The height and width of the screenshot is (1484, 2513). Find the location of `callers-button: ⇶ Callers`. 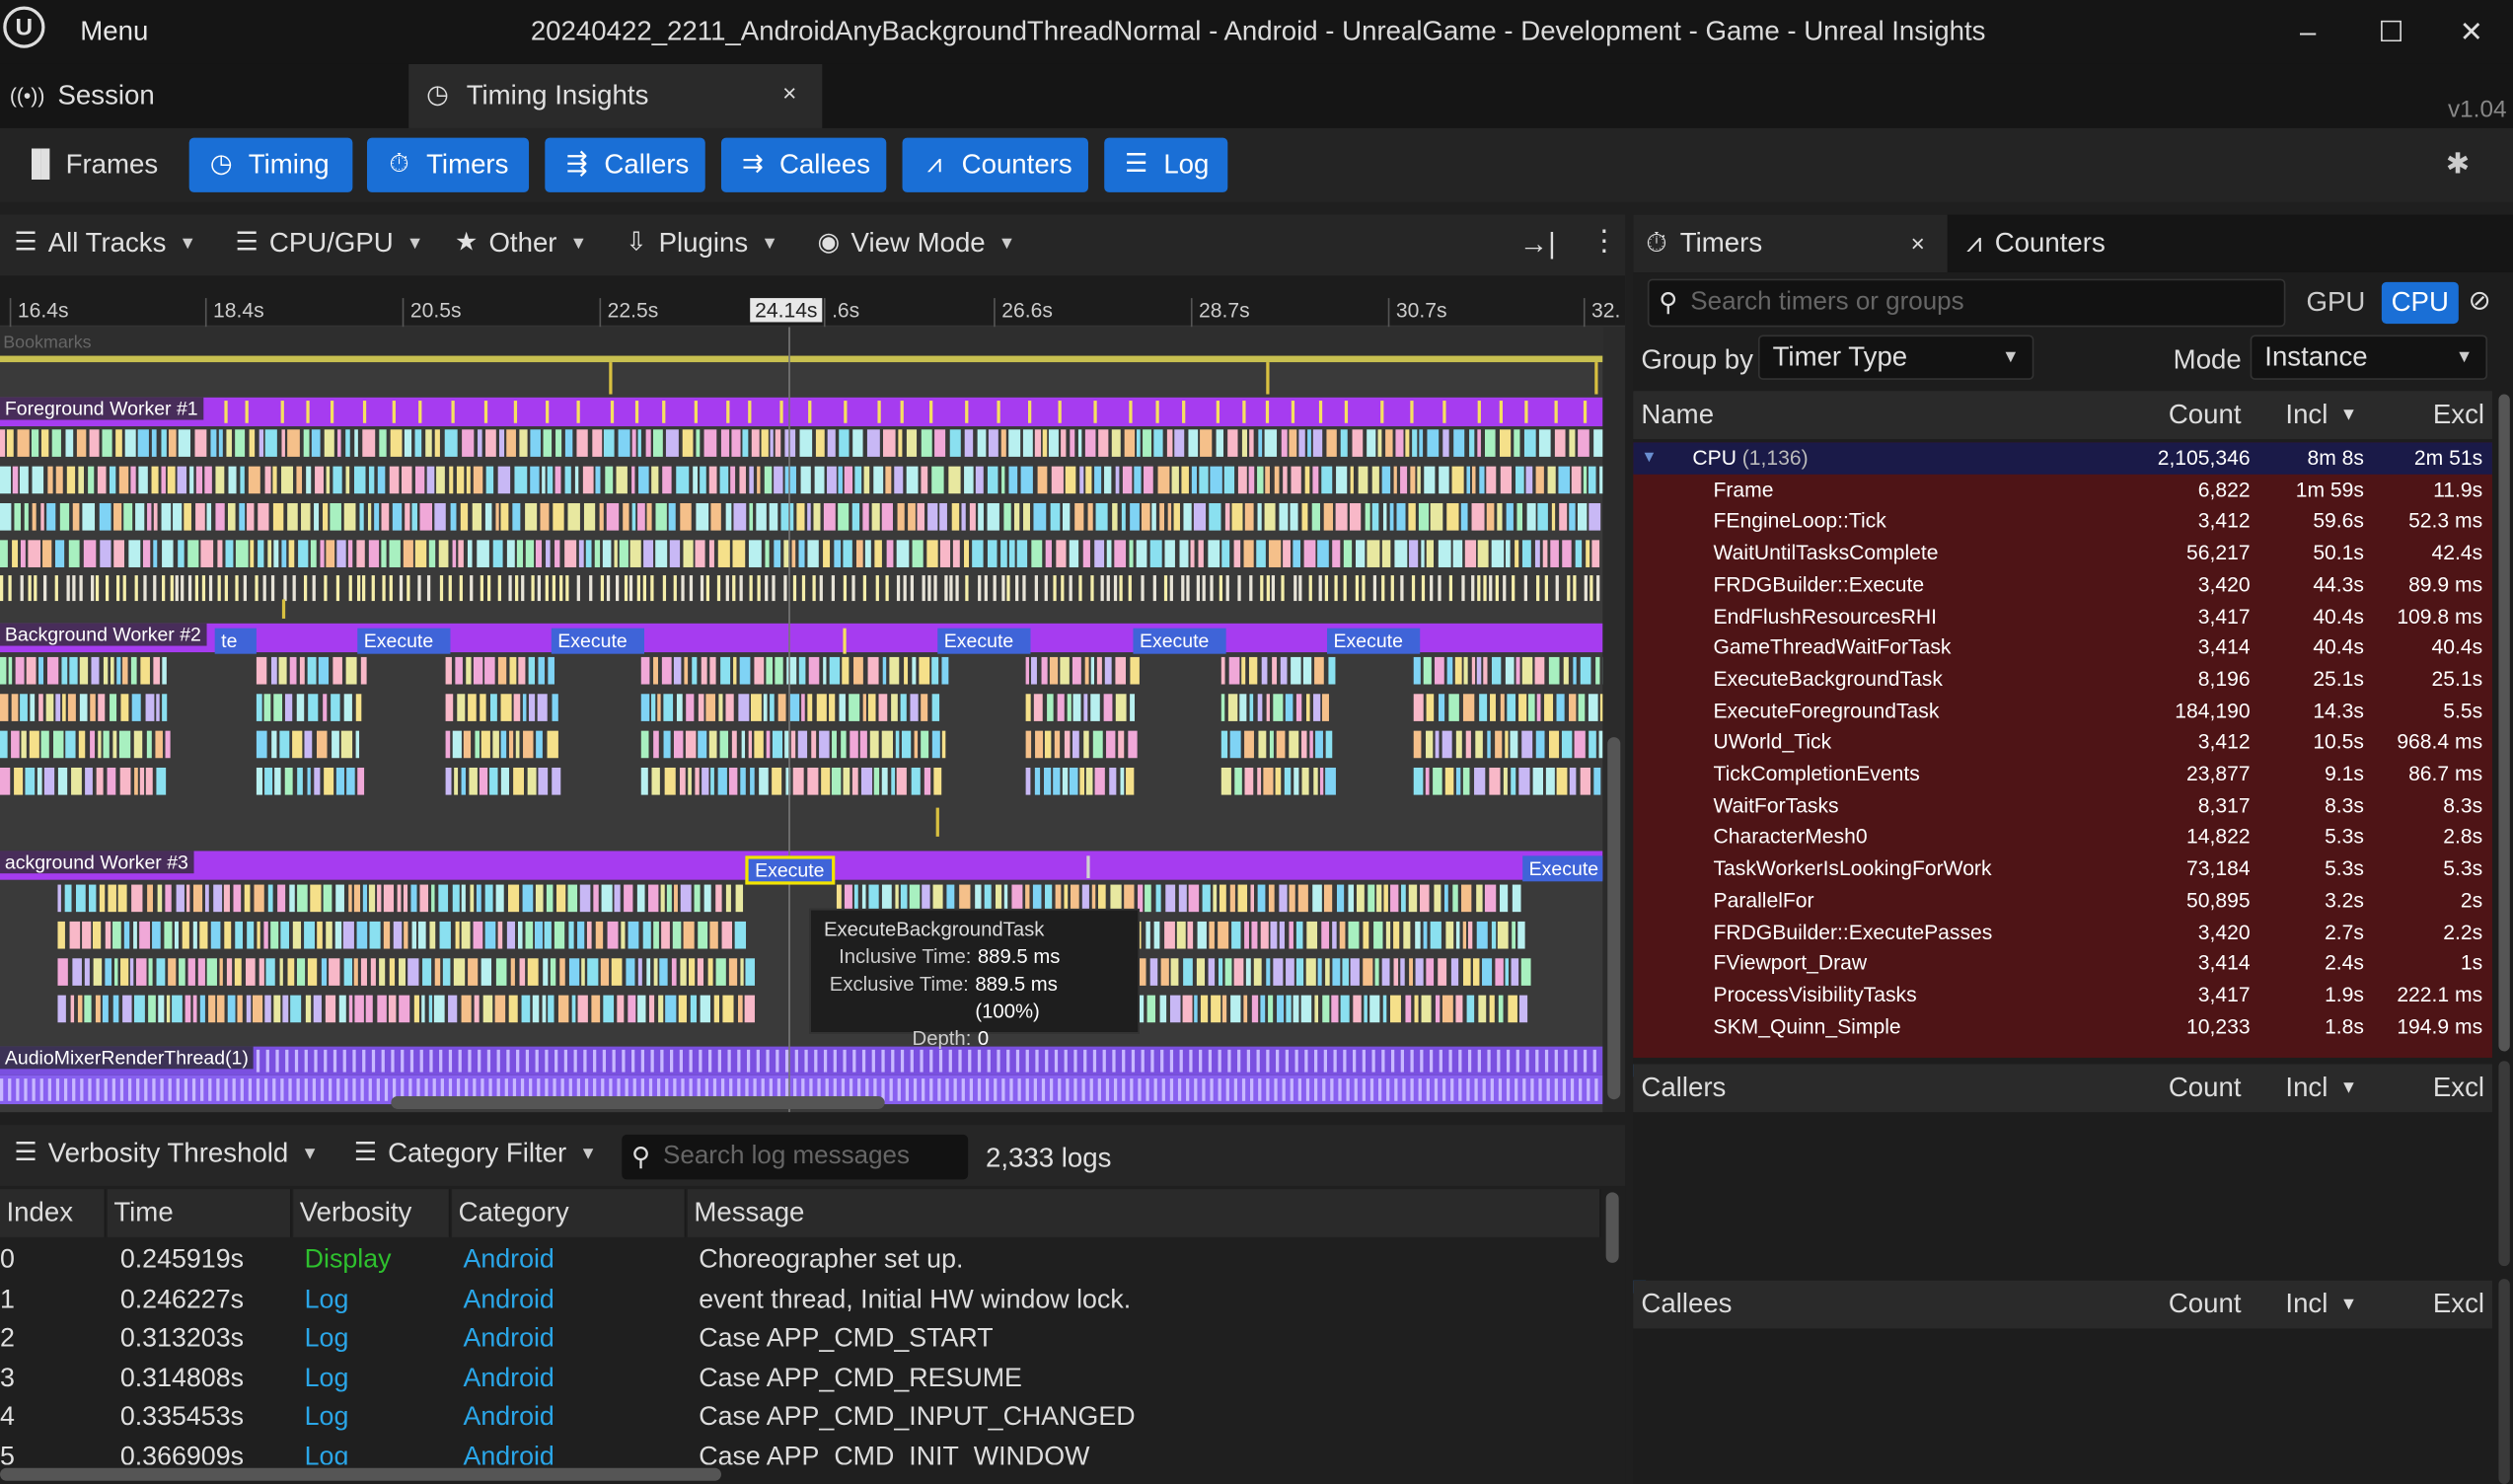

callers-button: ⇶ Callers is located at coordinates (625, 164).